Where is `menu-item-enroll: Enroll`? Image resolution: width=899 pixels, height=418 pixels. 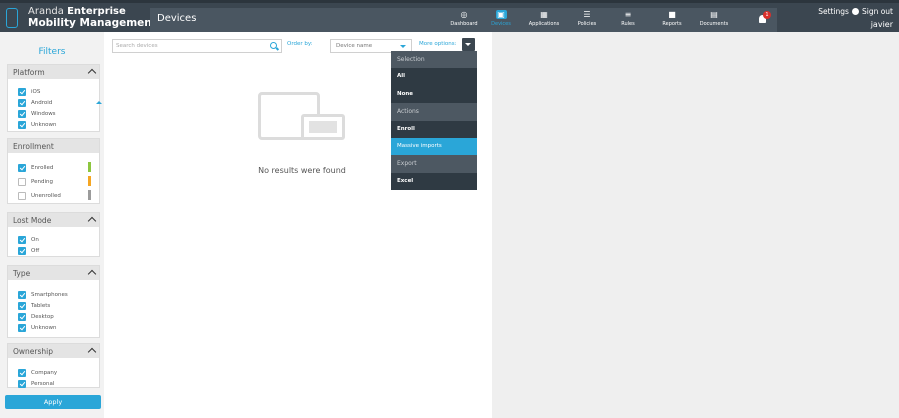
menu-item-enroll: Enroll is located at coordinates (434, 129).